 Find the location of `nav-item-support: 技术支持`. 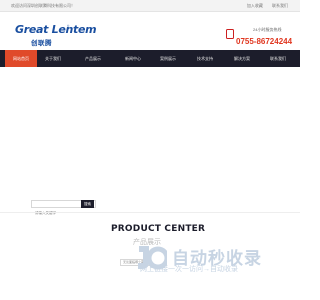

nav-item-support: 技术支持 is located at coordinates (205, 58).